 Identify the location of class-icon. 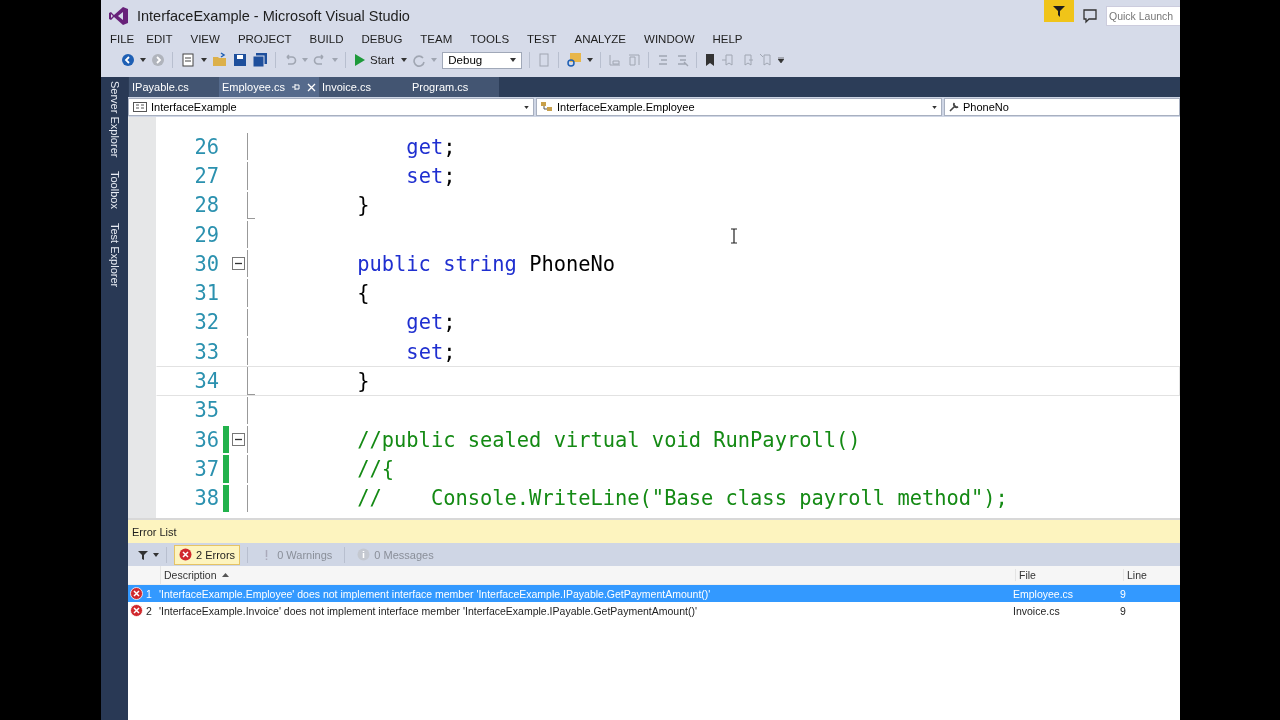
(547, 107).